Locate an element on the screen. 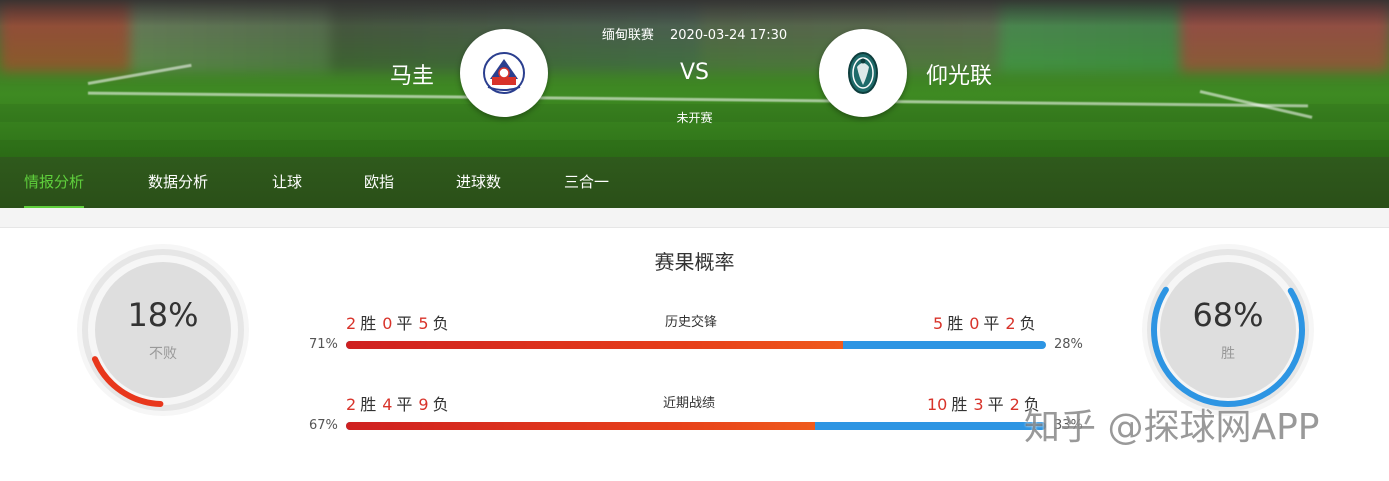 The image size is (1389, 481). tab-handicap: 让球 is located at coordinates (287, 182).